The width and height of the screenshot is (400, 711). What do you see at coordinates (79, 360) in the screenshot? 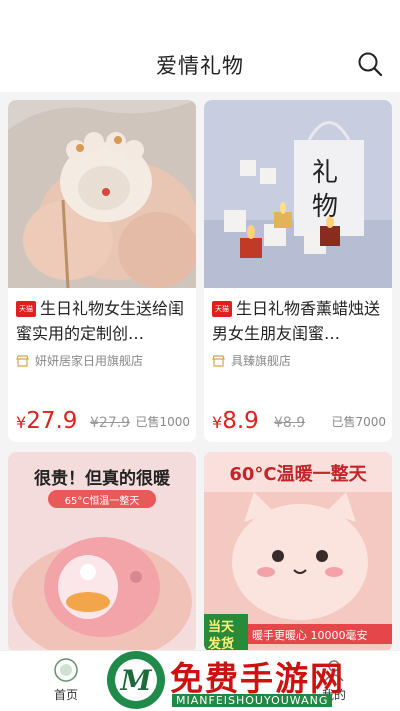
I see `shop-name: 妍妍居家日用旗舰店` at bounding box center [79, 360].